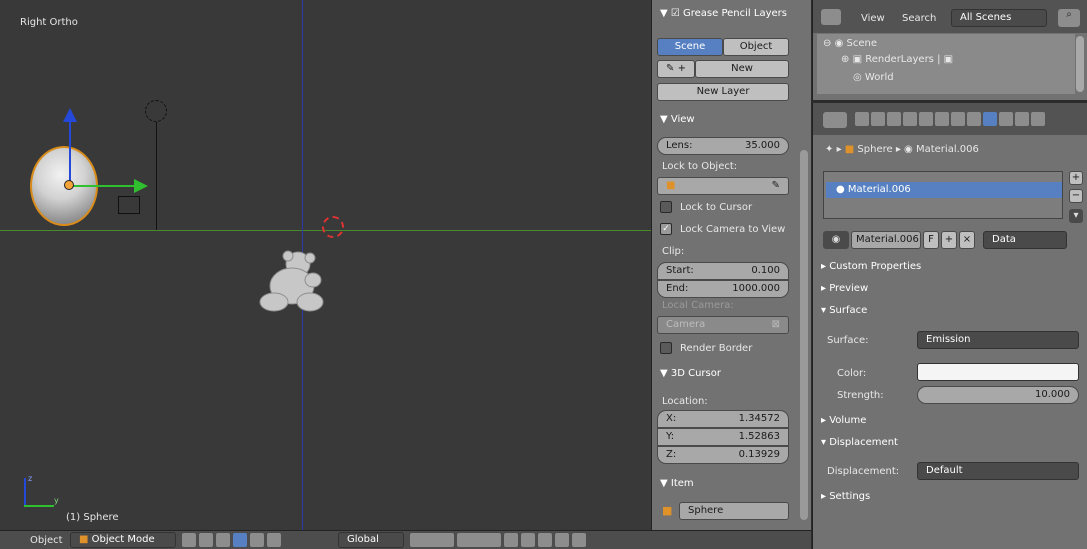 Image resolution: width=1087 pixels, height=549 pixels. I want to click on lock-to-cursor-checkbox: Lock to Cursor, so click(706, 207).